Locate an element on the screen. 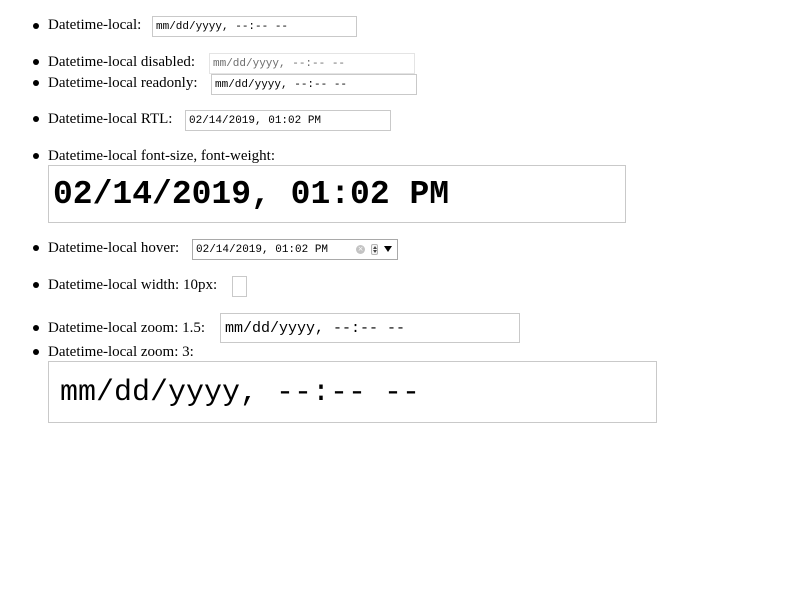 Image resolution: width=800 pixels, height=600 pixels. spin-up-icon is located at coordinates (375, 247).